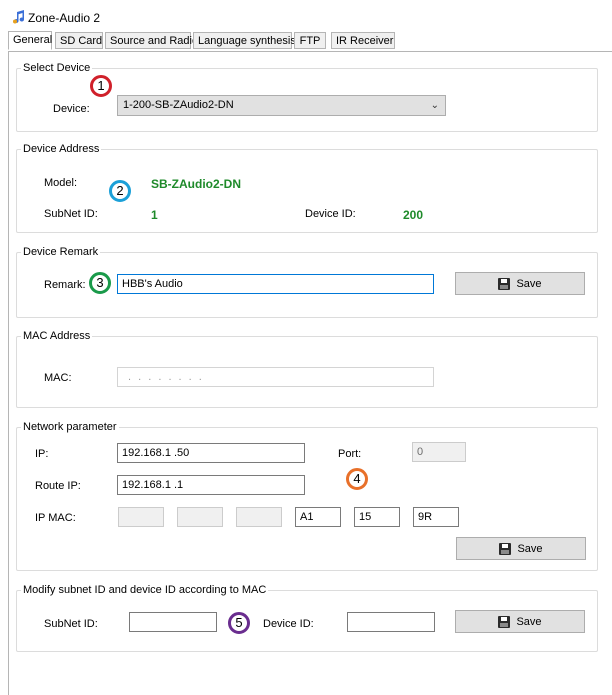 The width and height of the screenshot is (612, 695). I want to click on subnet-id-value: 1, so click(154, 215).